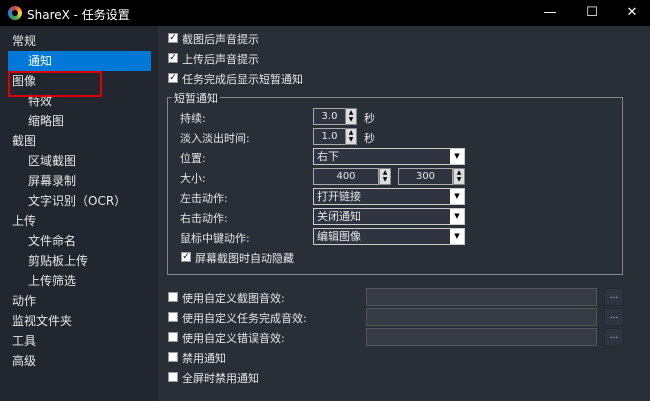 This screenshot has height=401, width=650. I want to click on left-click-label: 左击动作:, so click(204, 198).